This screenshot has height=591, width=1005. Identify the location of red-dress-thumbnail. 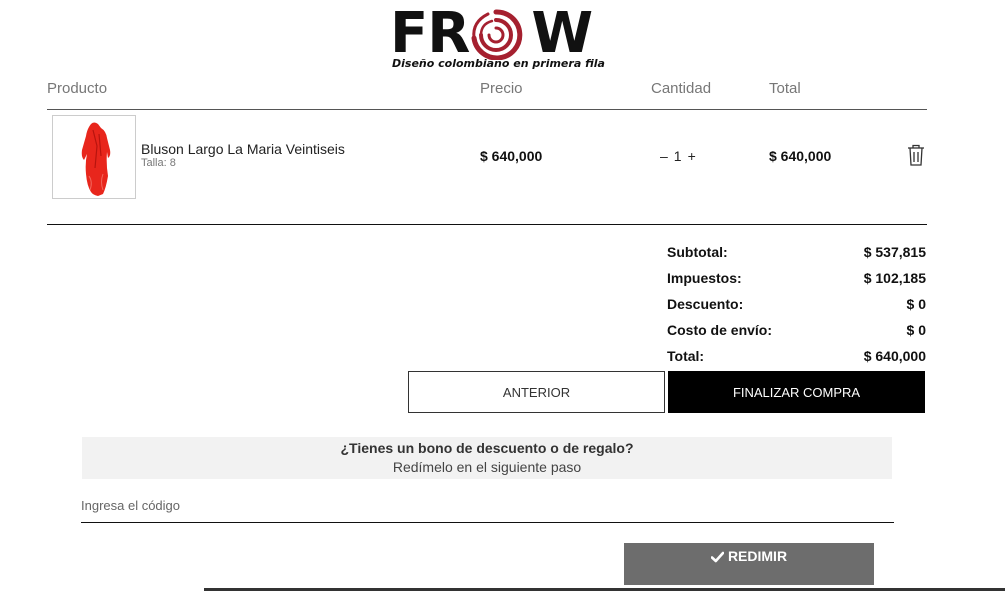
(96, 159).